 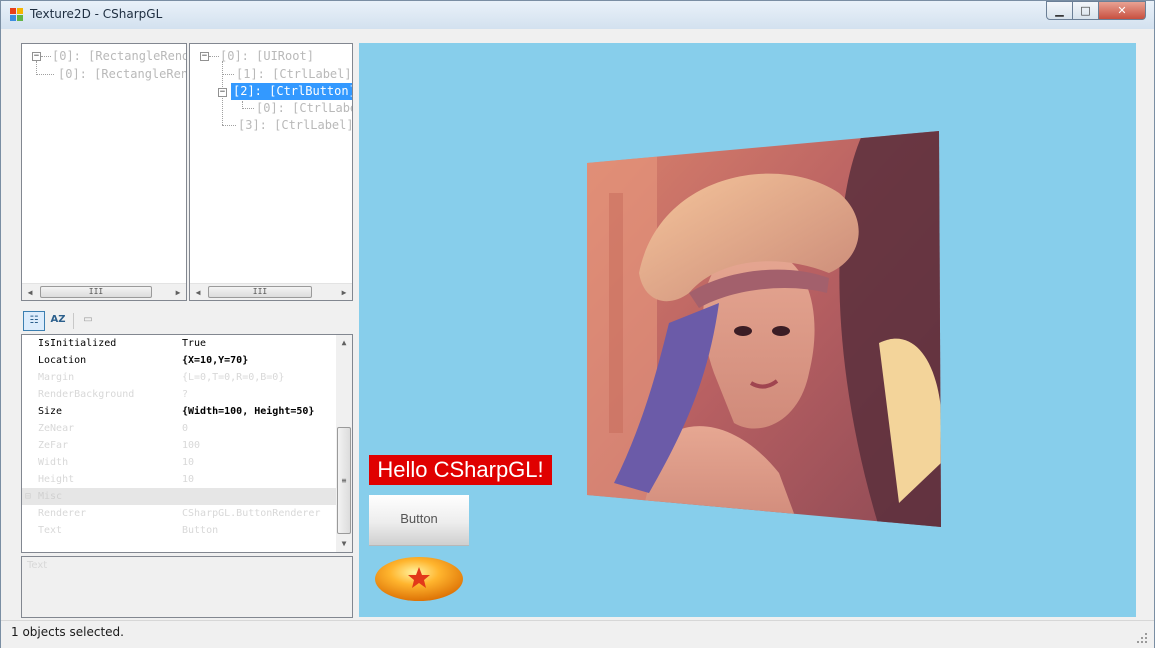 What do you see at coordinates (180, 530) in the screenshot?
I see `property-row: Text Button` at bounding box center [180, 530].